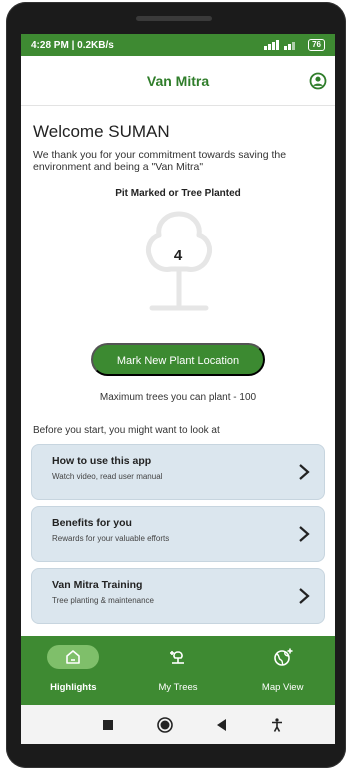  What do you see at coordinates (174, 18) in the screenshot?
I see `speaker-grille` at bounding box center [174, 18].